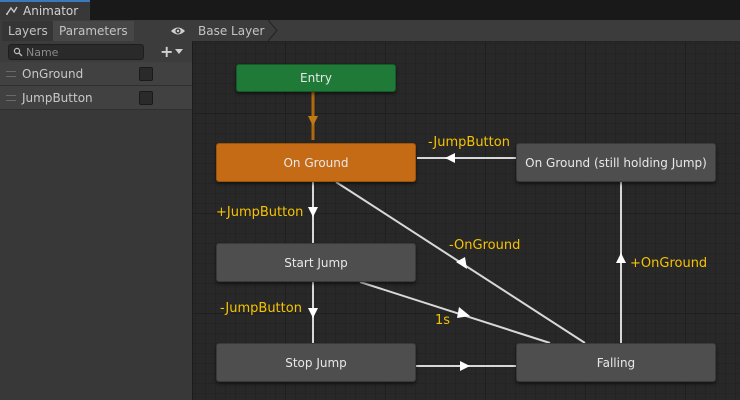  I want to click on transition-label-falling-to-hold: +OnGround, so click(669, 263).